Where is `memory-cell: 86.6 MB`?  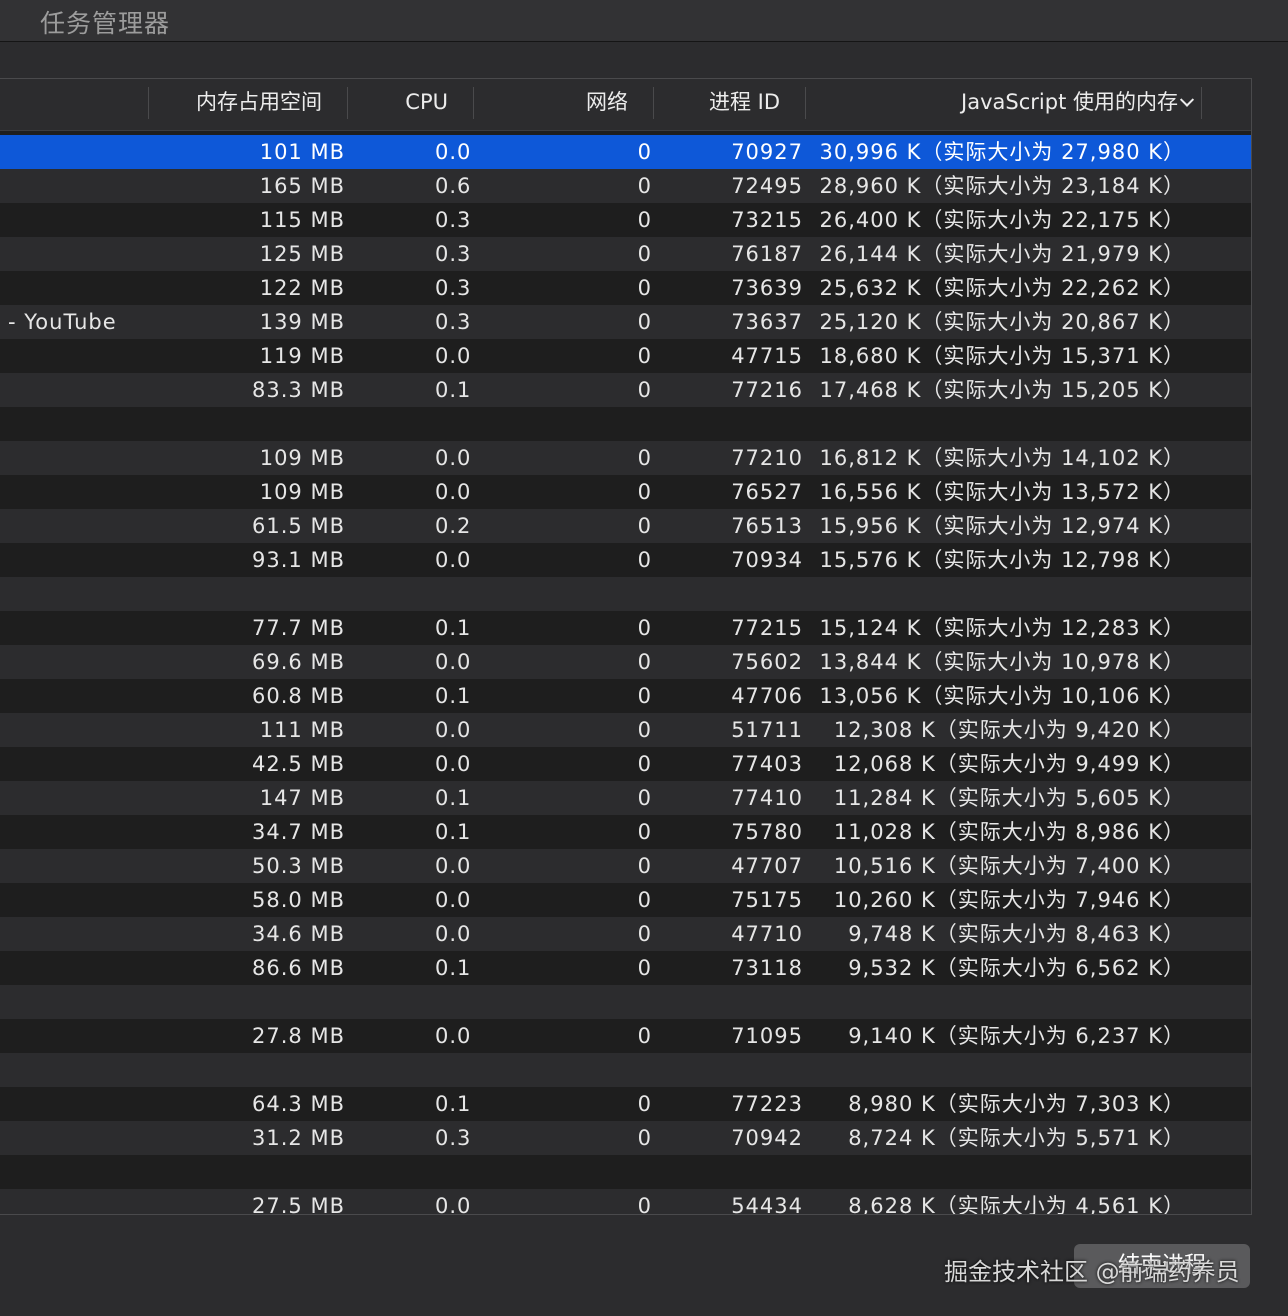 memory-cell: 86.6 MB is located at coordinates (298, 968).